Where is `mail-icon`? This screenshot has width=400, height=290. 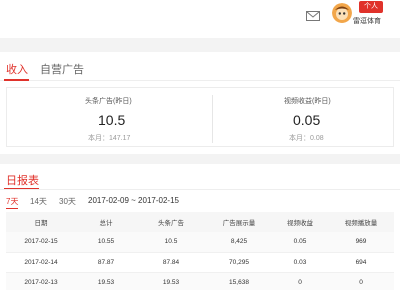 mail-icon is located at coordinates (313, 16).